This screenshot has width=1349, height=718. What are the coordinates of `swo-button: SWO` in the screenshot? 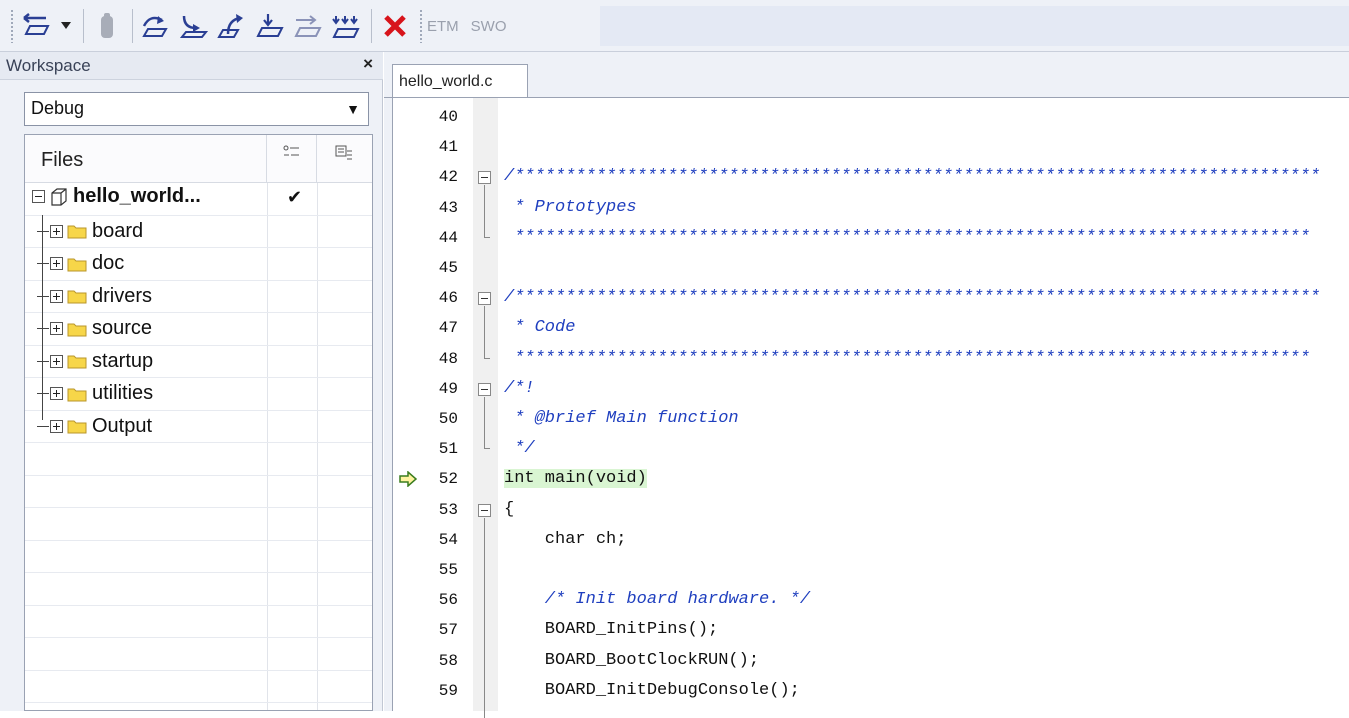 It's located at (489, 26).